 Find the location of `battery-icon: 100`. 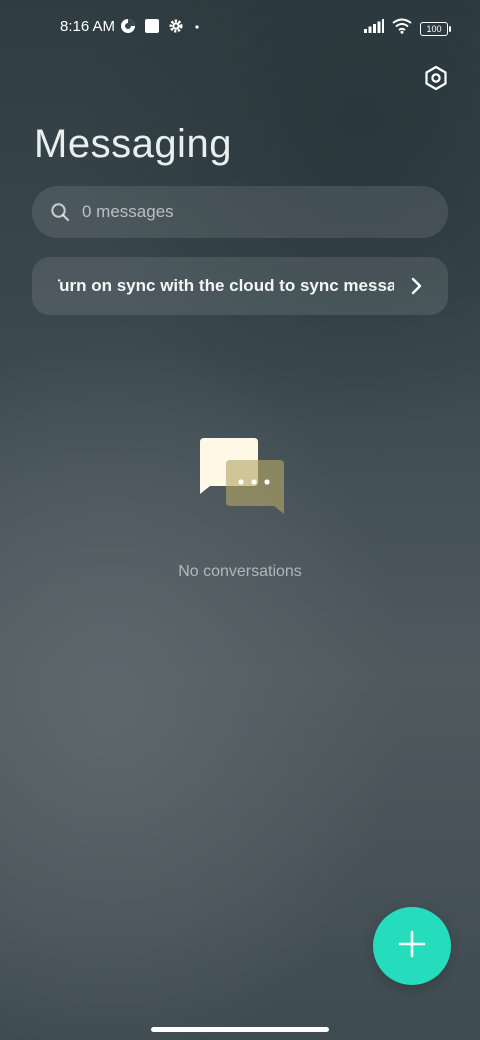

battery-icon: 100 is located at coordinates (435, 28).